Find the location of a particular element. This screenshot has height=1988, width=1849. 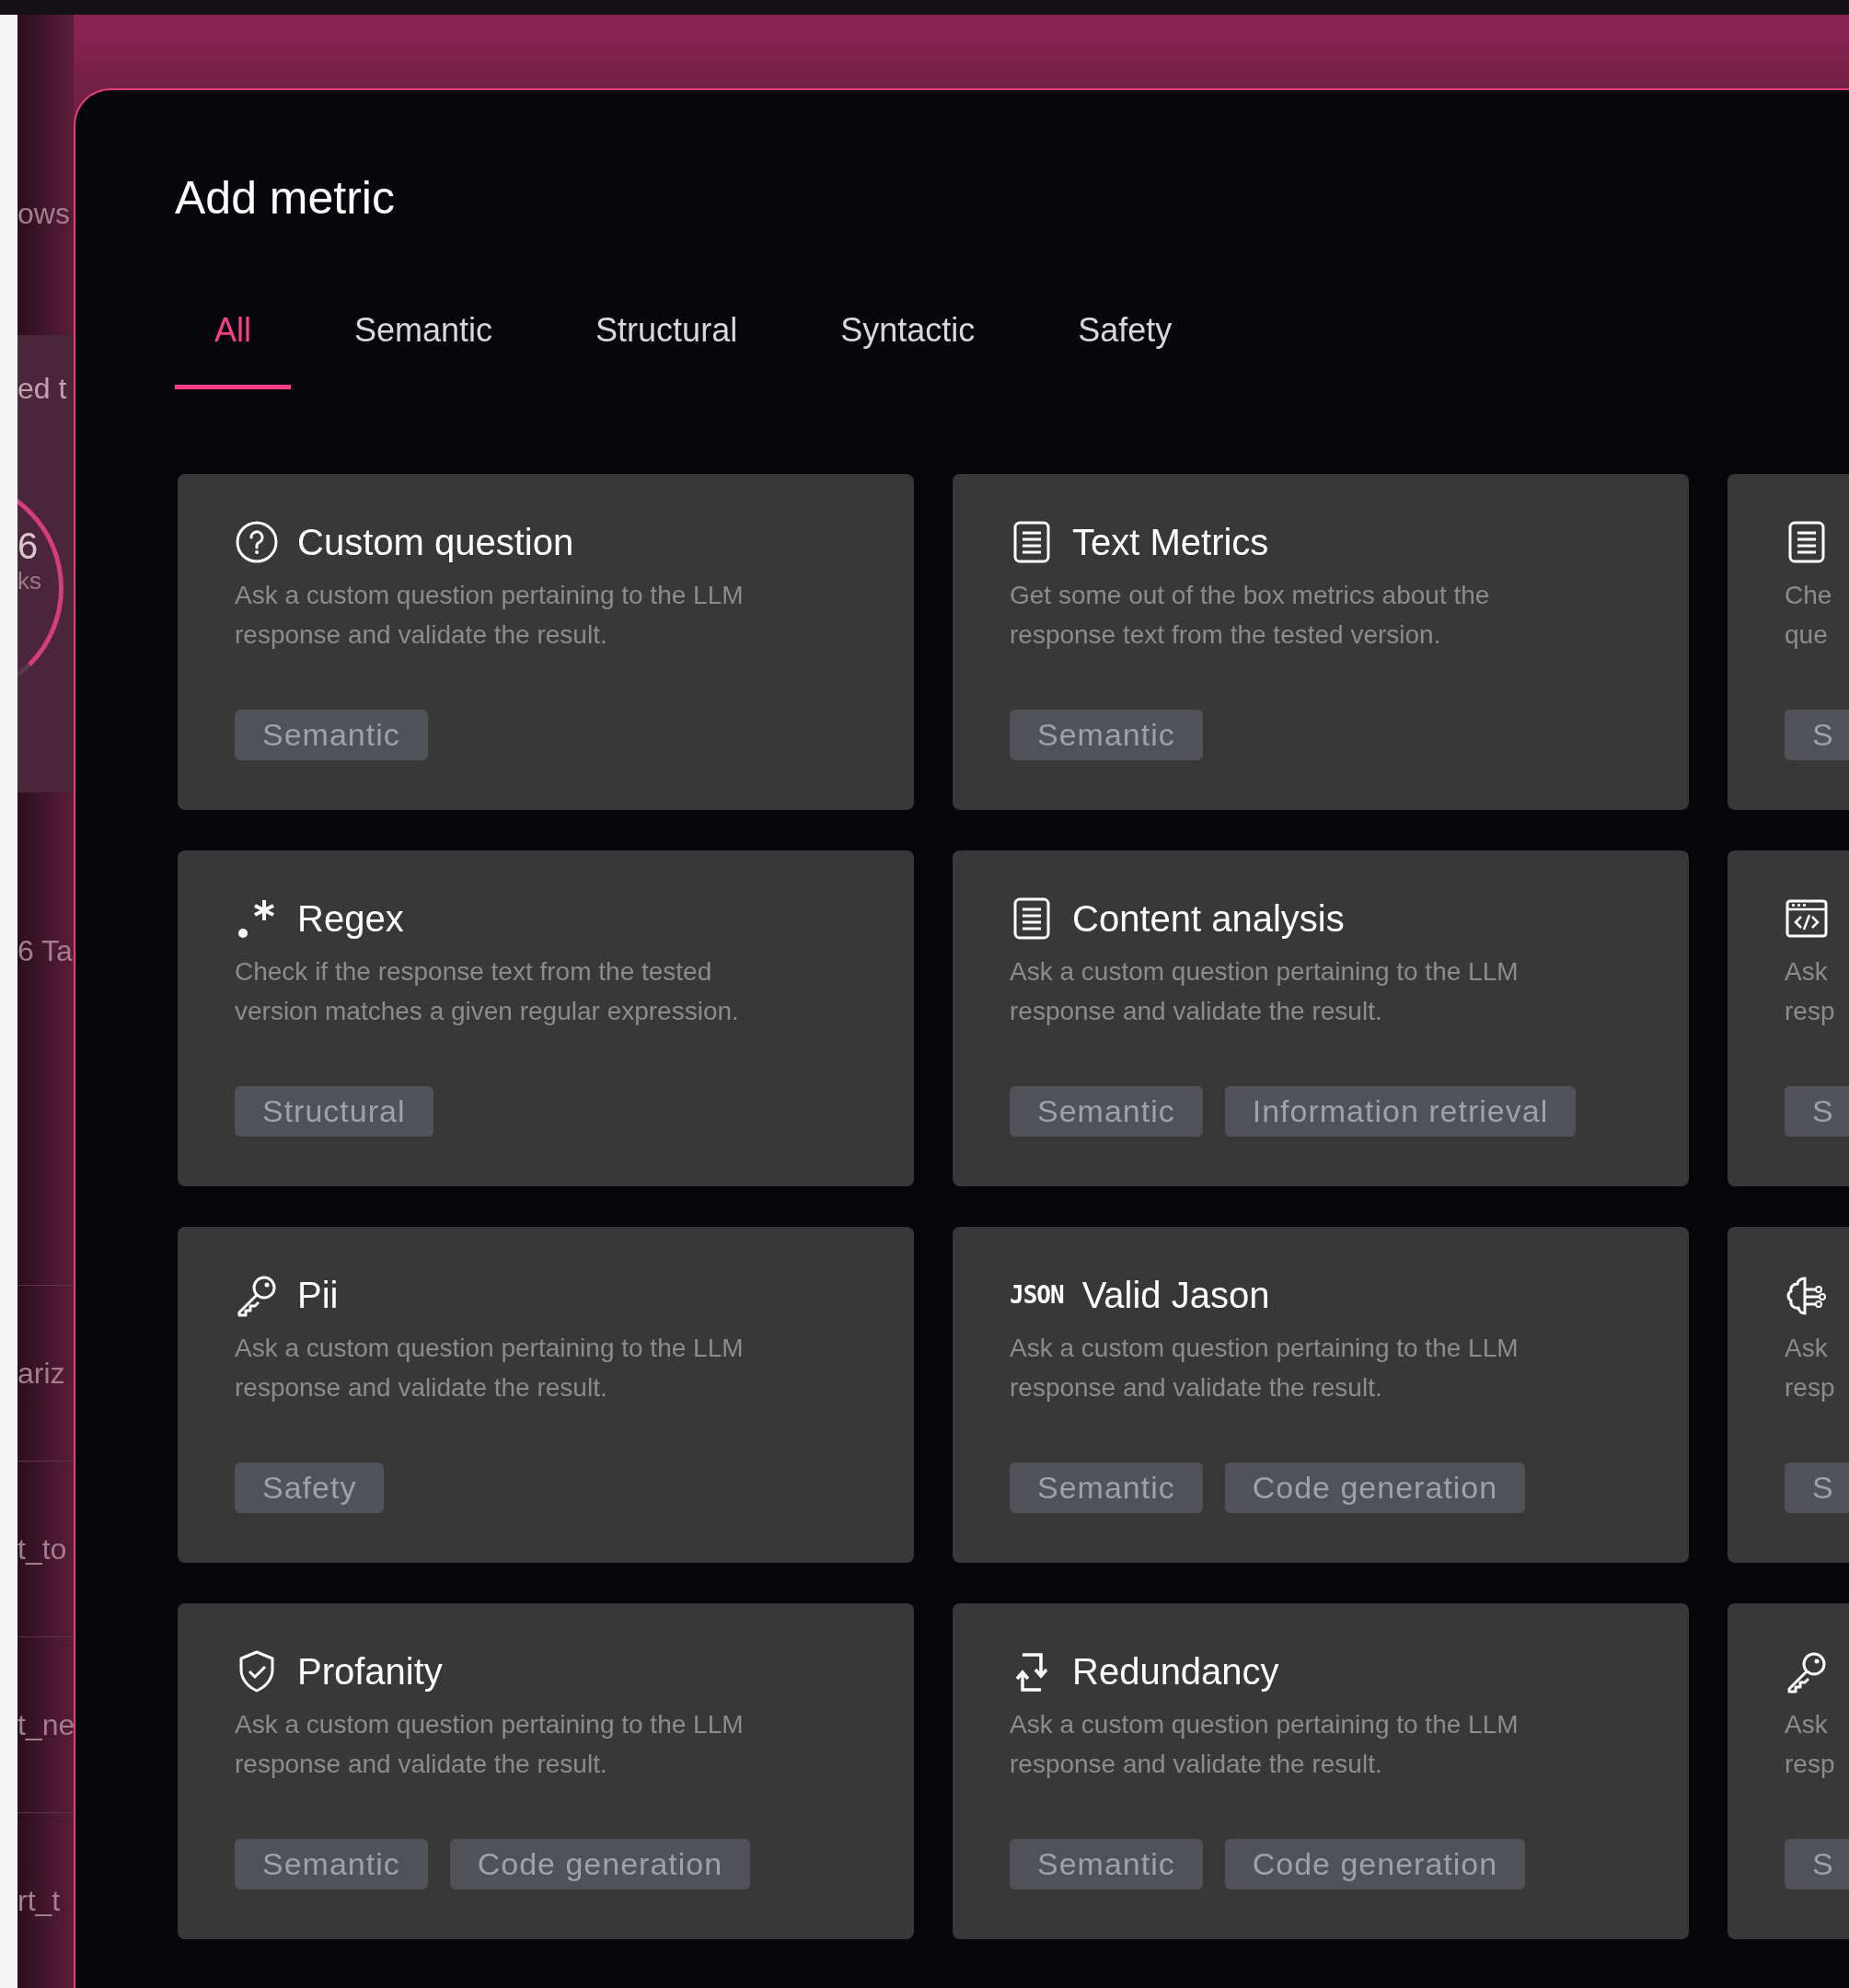

metric-card: Pii Ask a custom question pertaining to the LLM response and validate the result. Safety is located at coordinates (546, 1395).